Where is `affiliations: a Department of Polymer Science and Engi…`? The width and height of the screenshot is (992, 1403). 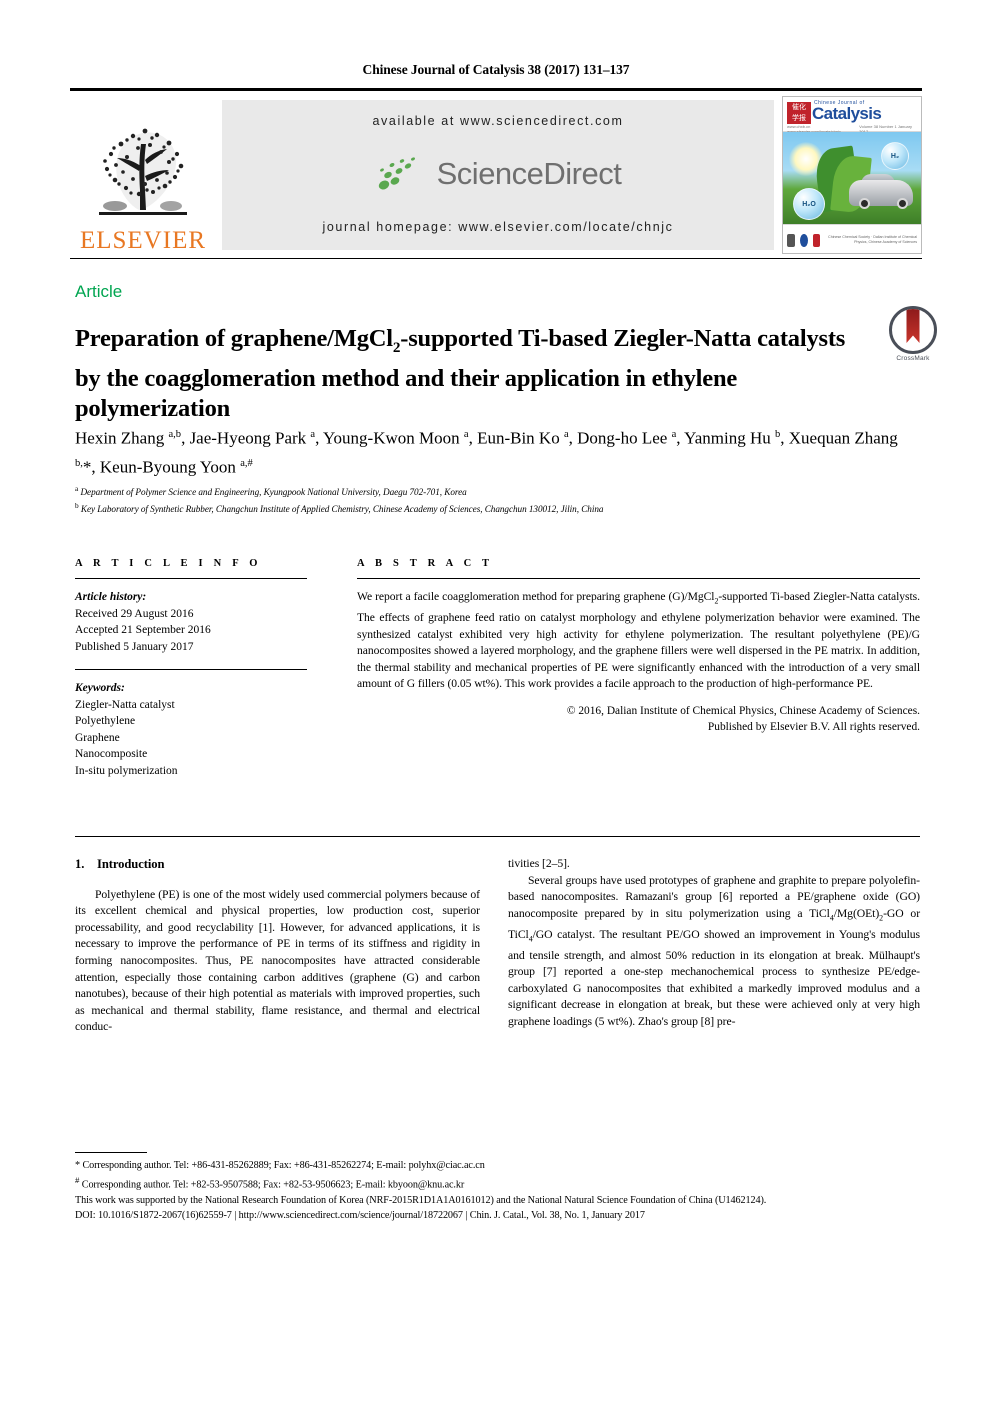
affiliations: a Department of Polymer Science and Engi… is located at coordinates (339, 499).